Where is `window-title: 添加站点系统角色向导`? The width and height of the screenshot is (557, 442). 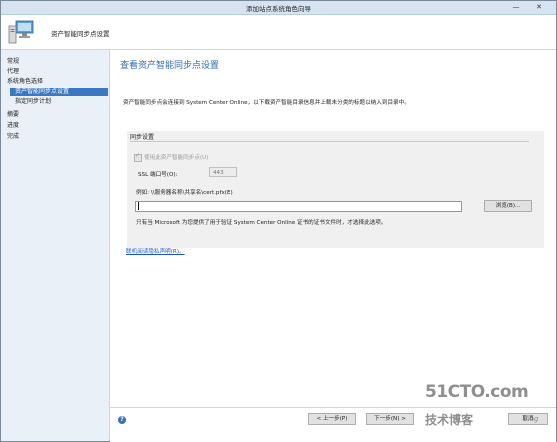 window-title: 添加站点系统角色向导 is located at coordinates (278, 9).